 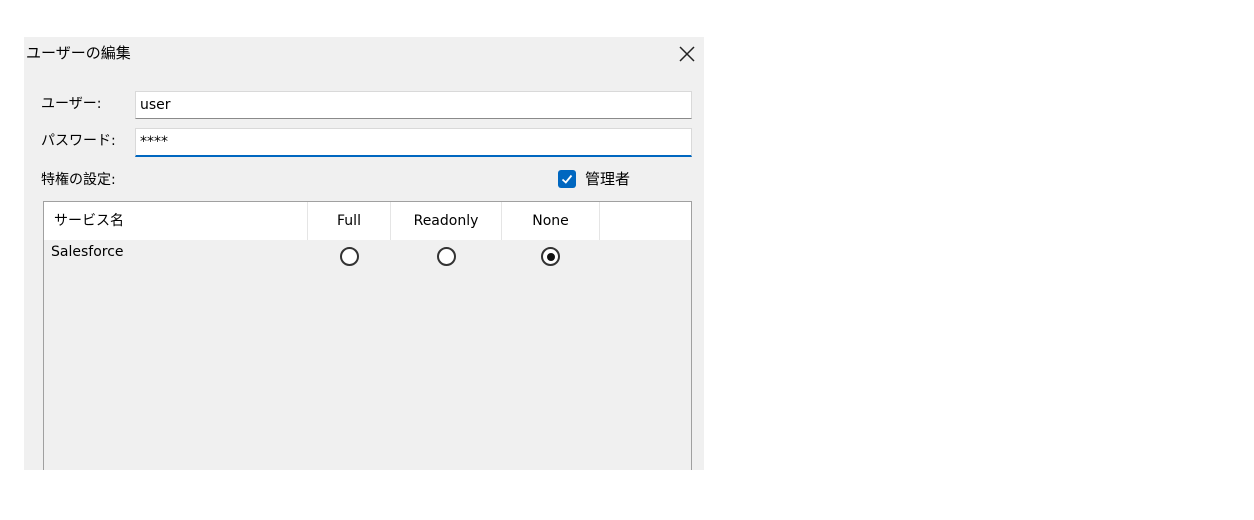 I want to click on column-header-readonly: Readonly, so click(x=446, y=221).